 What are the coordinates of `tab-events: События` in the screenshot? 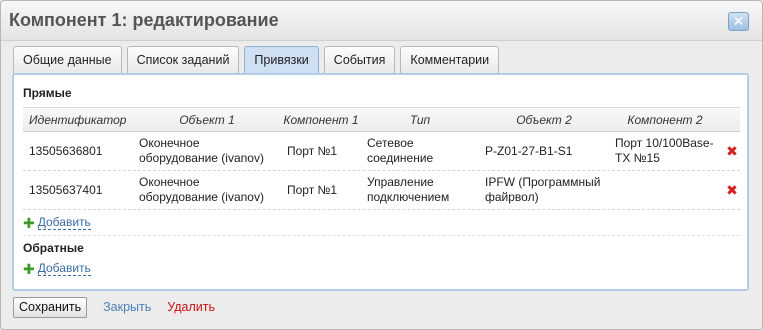 It's located at (359, 60).